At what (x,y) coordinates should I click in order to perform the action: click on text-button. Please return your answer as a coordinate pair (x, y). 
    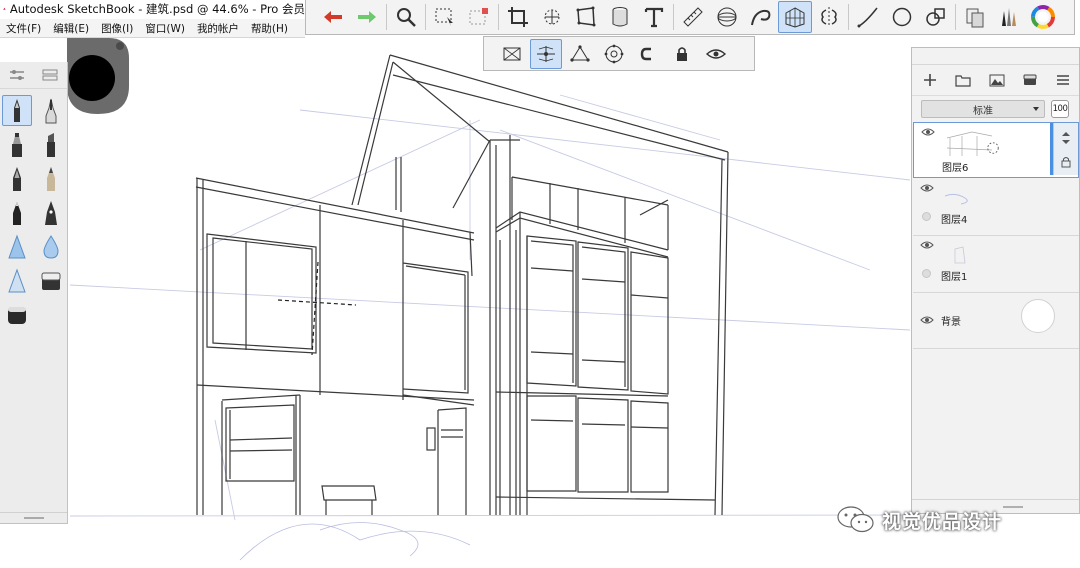
    Looking at the image, I should click on (654, 17).